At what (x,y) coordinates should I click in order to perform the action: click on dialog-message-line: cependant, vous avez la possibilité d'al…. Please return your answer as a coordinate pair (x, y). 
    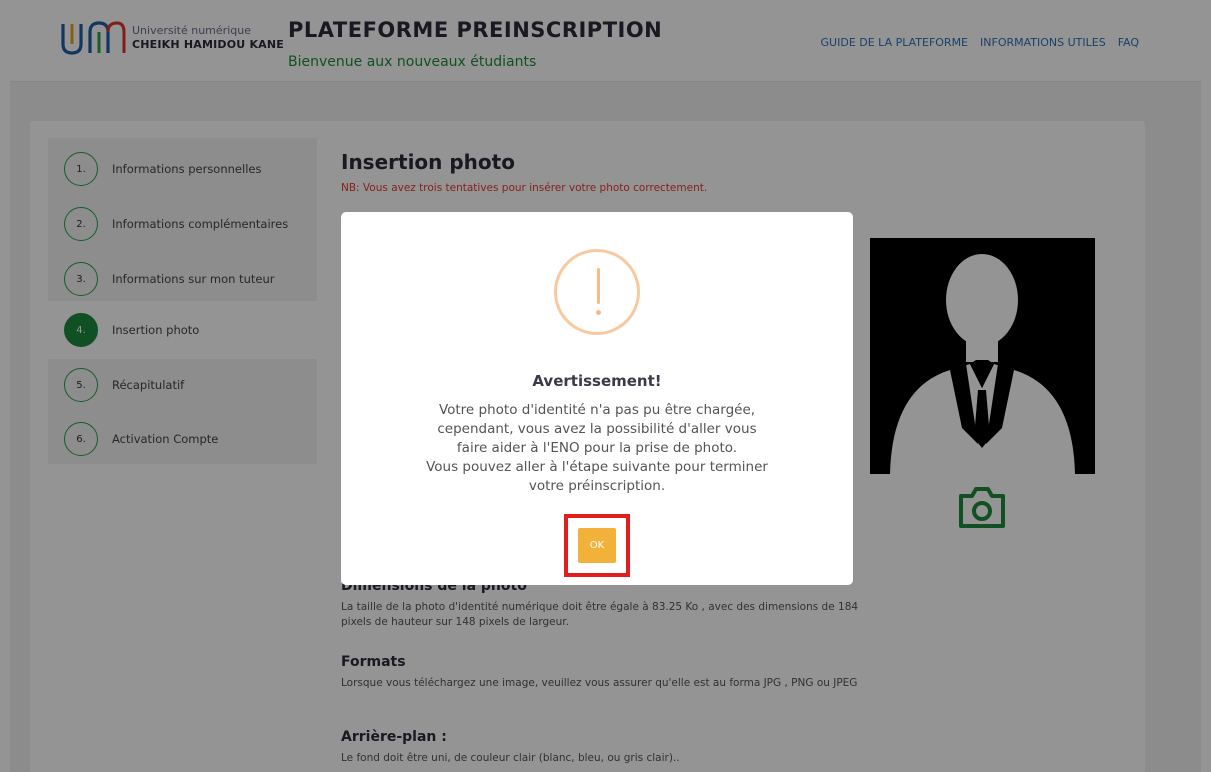
    Looking at the image, I should click on (597, 429).